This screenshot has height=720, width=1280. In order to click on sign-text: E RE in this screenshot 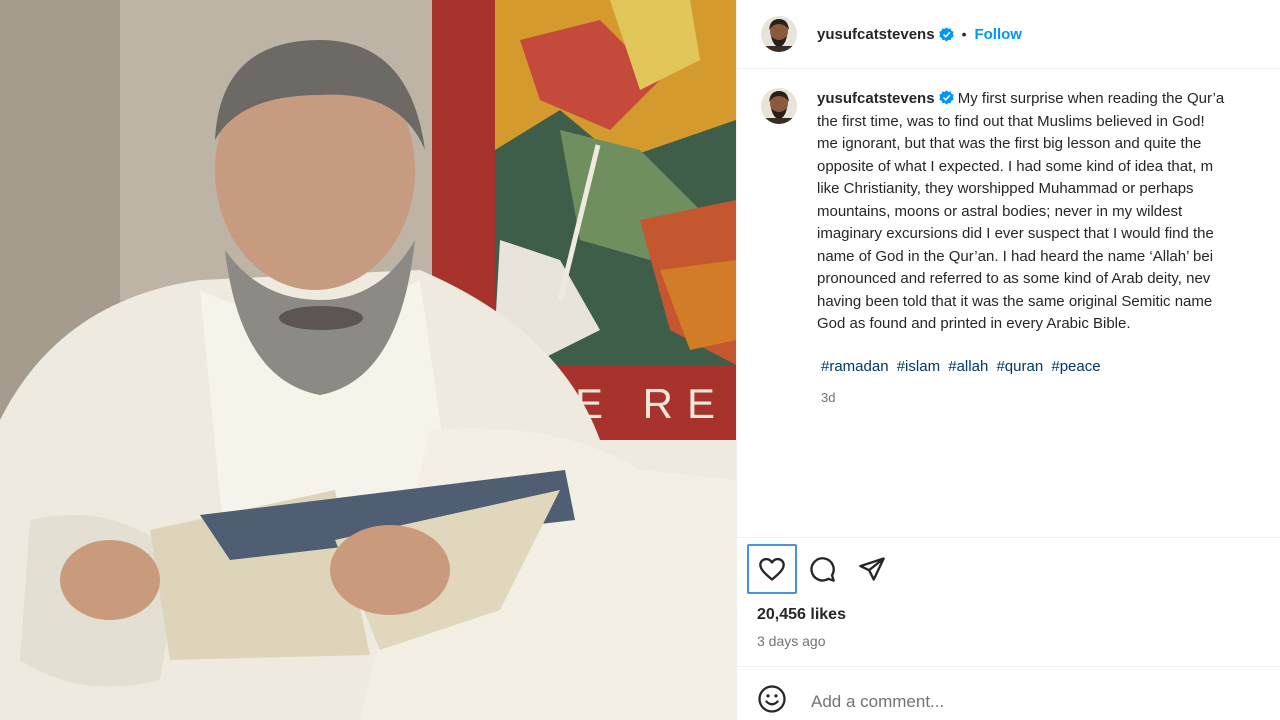, I will do `click(652, 403)`.